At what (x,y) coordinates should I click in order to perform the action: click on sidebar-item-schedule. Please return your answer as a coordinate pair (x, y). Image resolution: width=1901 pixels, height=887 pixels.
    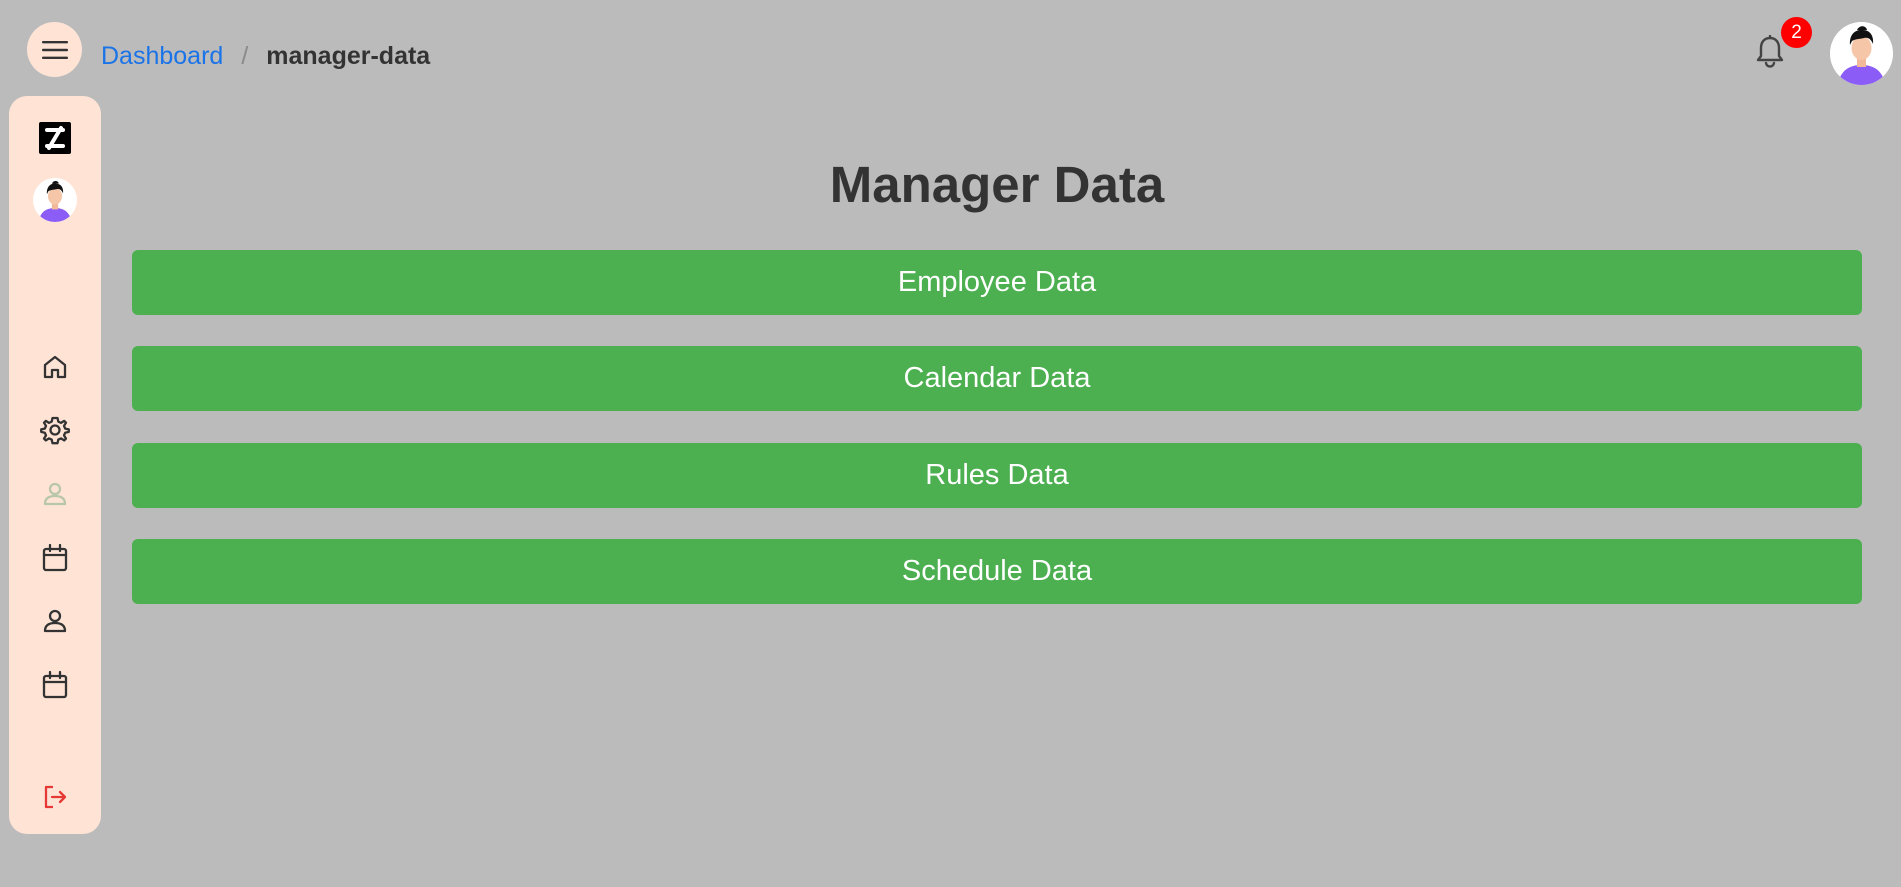
    Looking at the image, I should click on (55, 685).